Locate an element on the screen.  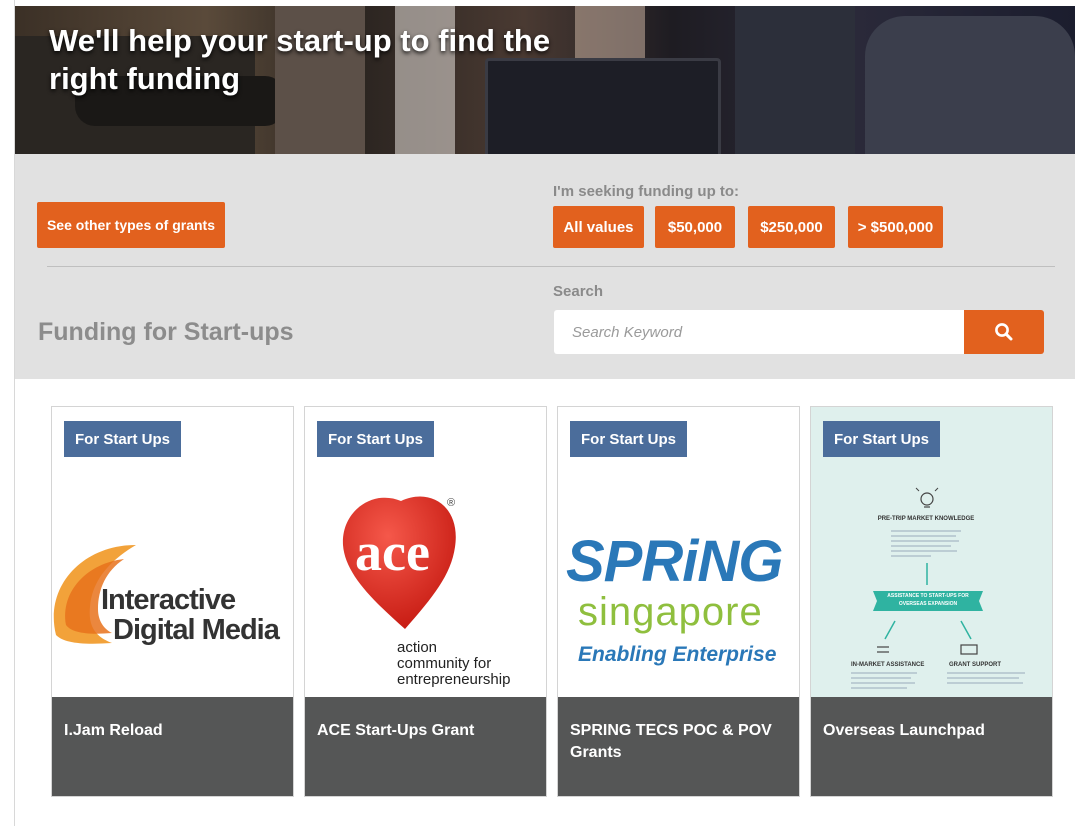
card-title: I.Jam Reload is located at coordinates (172, 746).